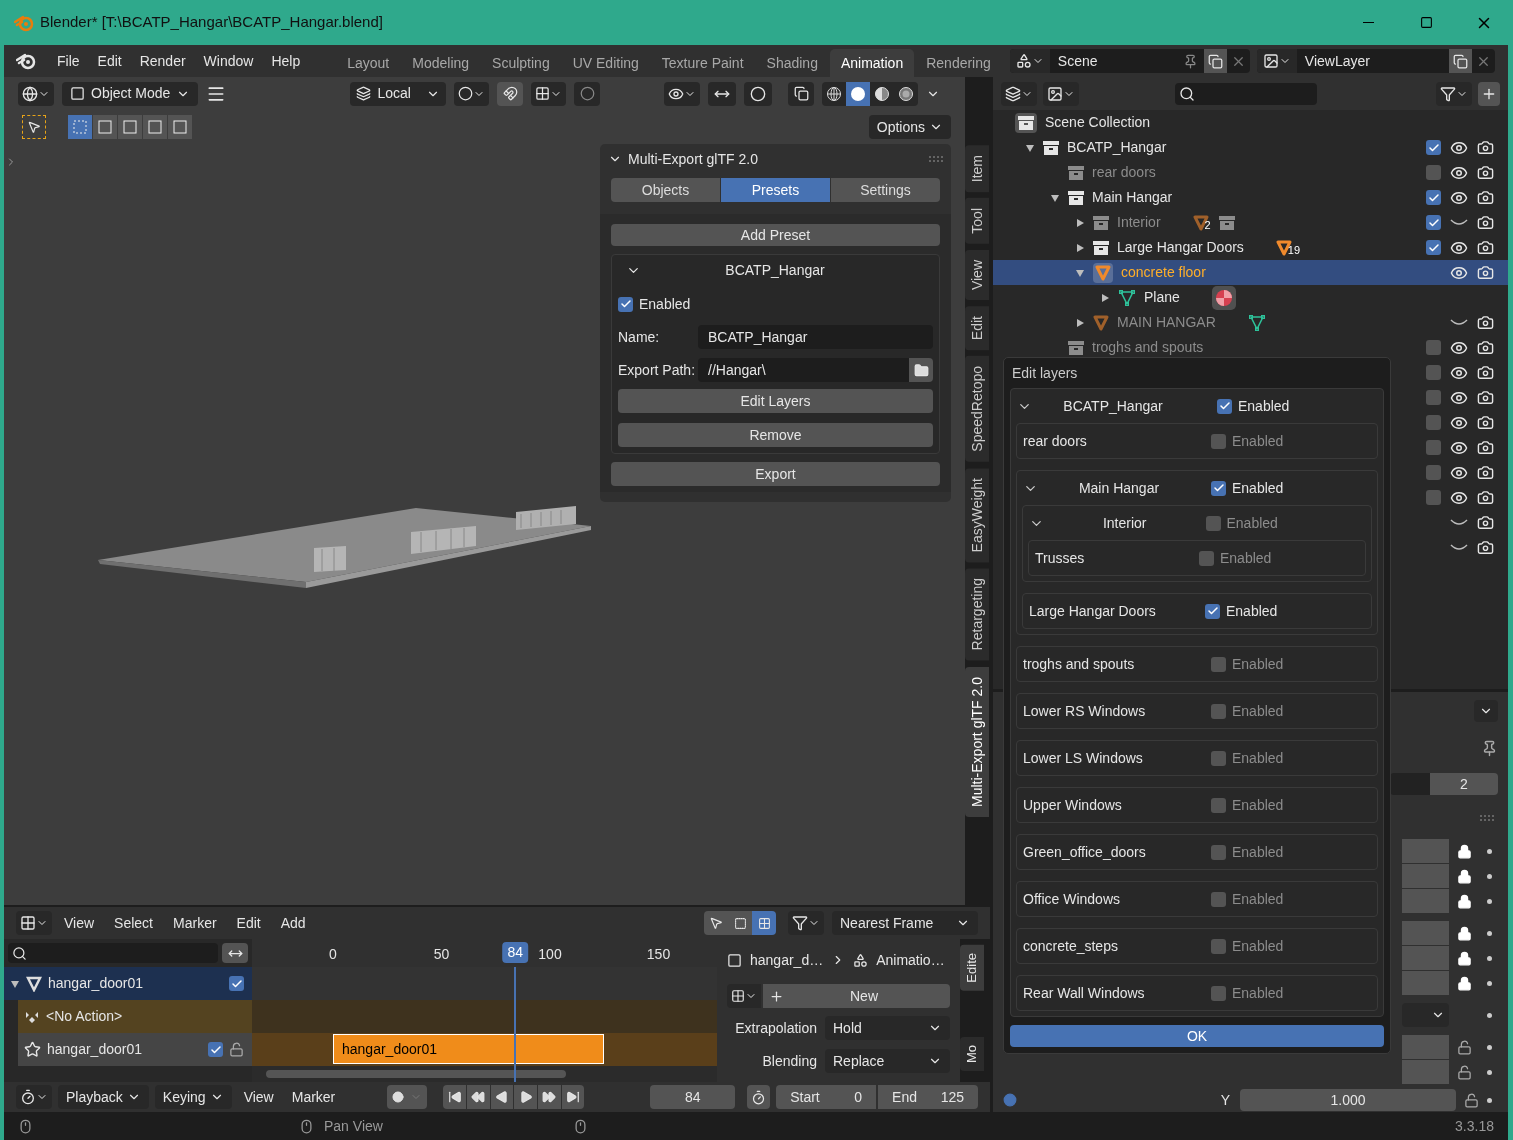 This screenshot has width=1513, height=1140. I want to click on swap-button, so click(235, 953).